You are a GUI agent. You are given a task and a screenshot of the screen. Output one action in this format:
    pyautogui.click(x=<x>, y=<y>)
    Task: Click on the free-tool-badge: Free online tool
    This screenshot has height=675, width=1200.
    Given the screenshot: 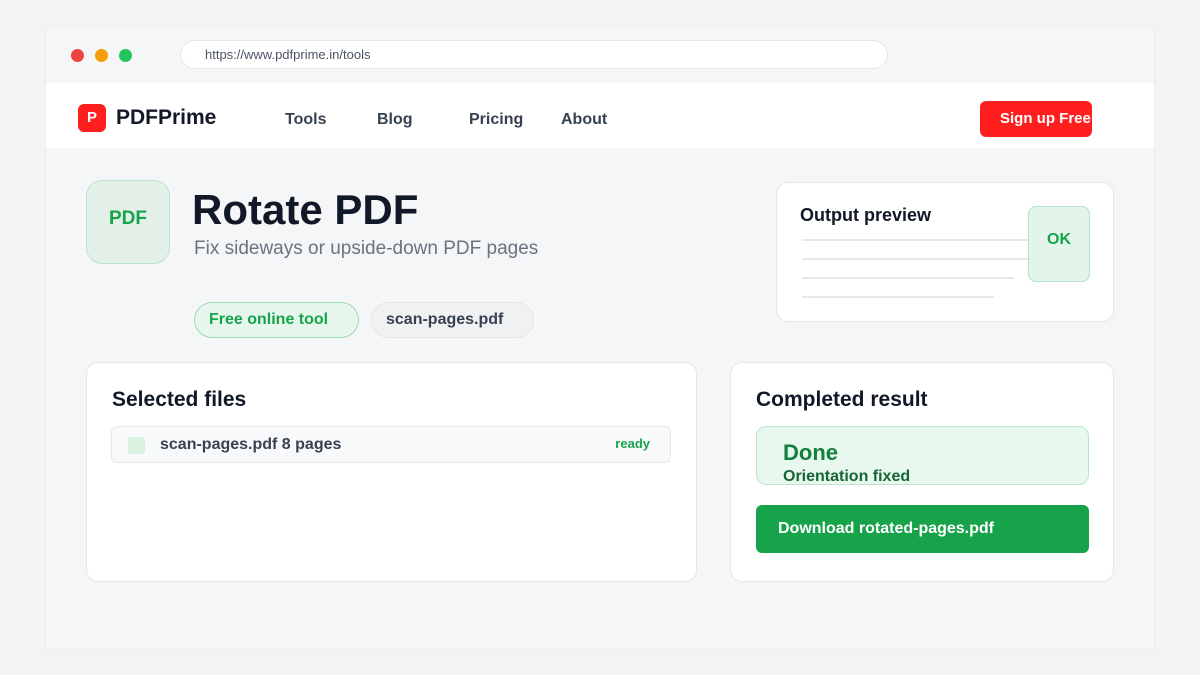 What is the action you would take?
    pyautogui.click(x=276, y=320)
    